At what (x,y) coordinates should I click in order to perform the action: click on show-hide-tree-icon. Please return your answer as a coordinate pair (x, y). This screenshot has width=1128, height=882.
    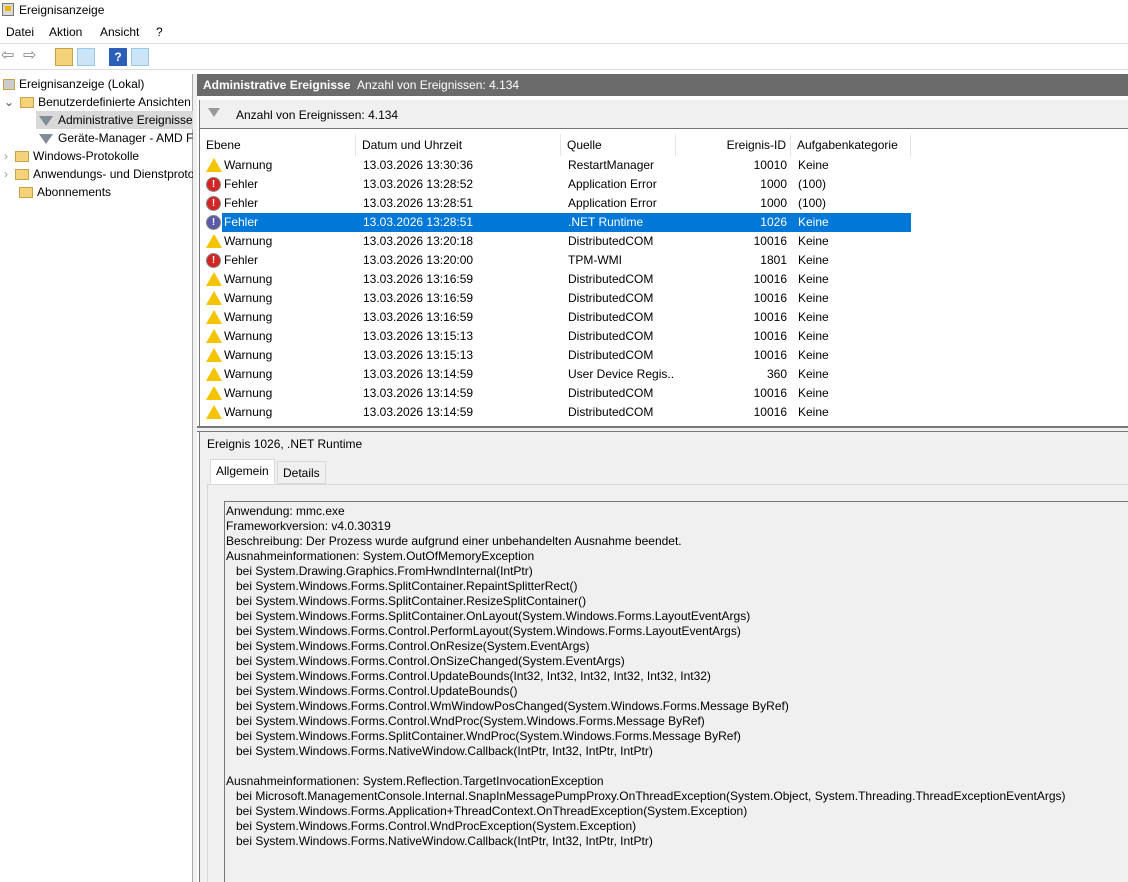
    Looking at the image, I should click on (86, 57).